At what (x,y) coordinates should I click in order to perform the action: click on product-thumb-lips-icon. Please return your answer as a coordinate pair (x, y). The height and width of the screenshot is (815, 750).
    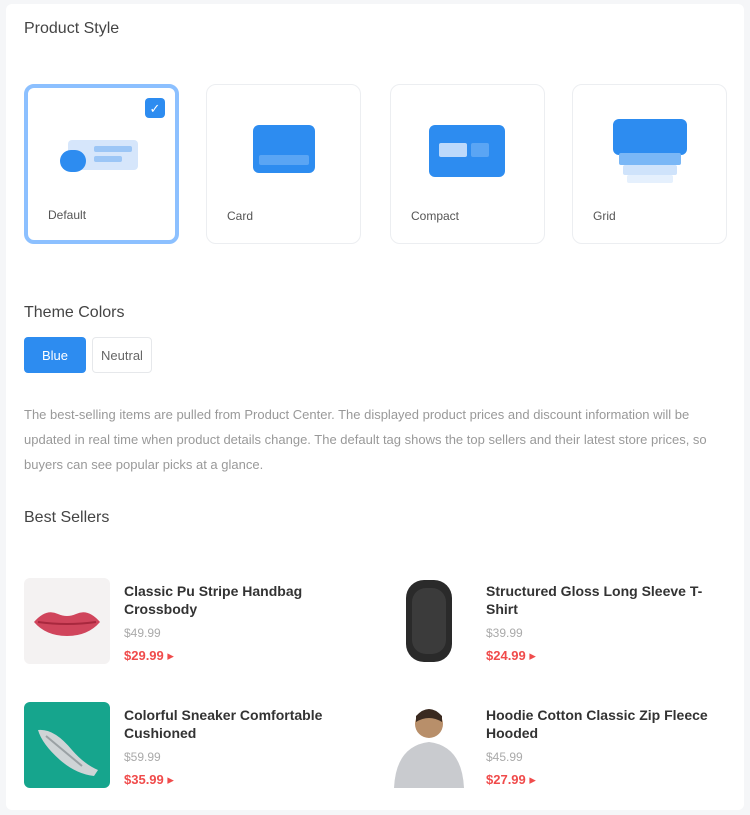
    Looking at the image, I should click on (67, 621).